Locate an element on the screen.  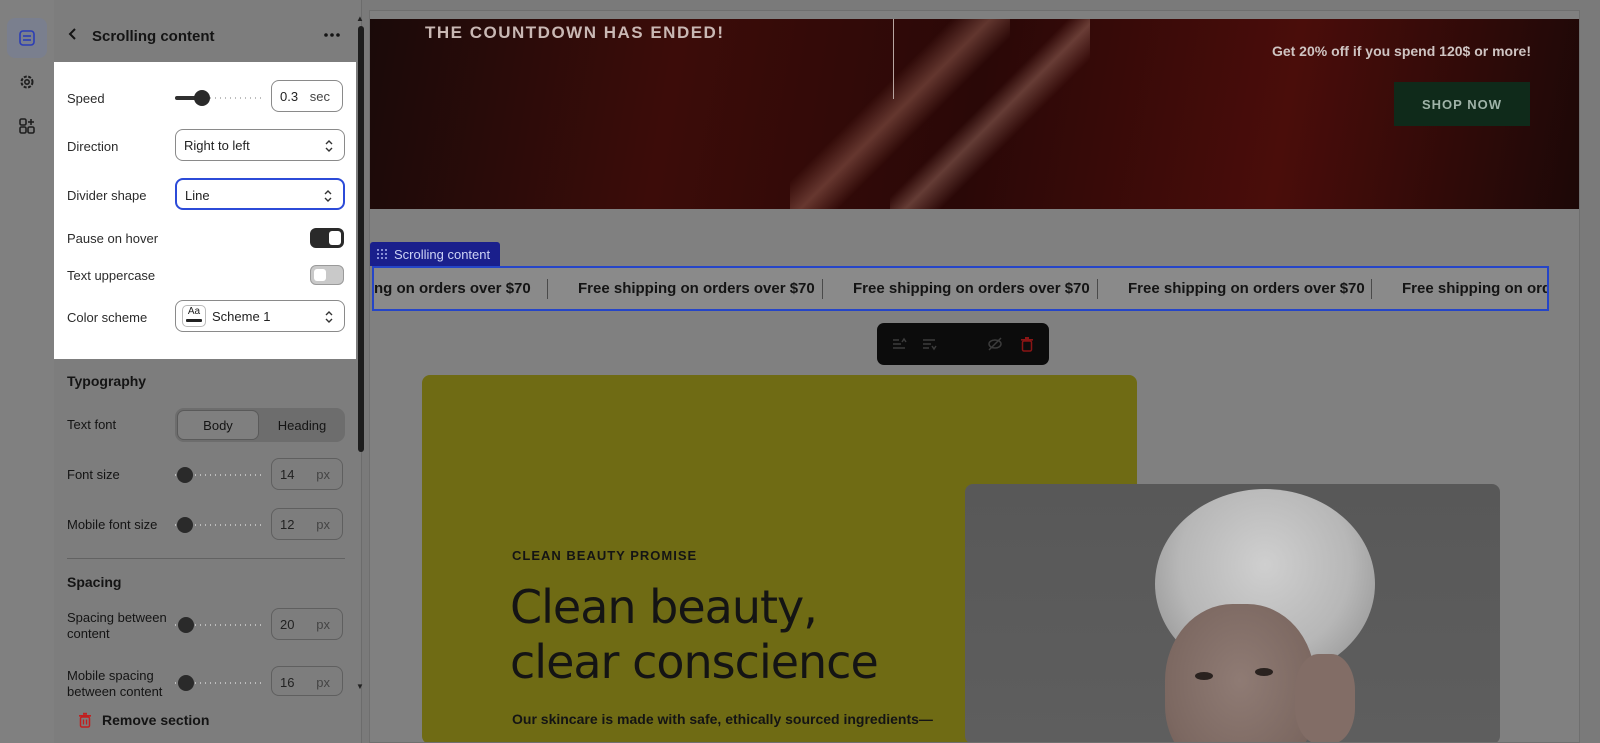
marquee-item: Free shipping on orders is located at coordinates (1475, 288).